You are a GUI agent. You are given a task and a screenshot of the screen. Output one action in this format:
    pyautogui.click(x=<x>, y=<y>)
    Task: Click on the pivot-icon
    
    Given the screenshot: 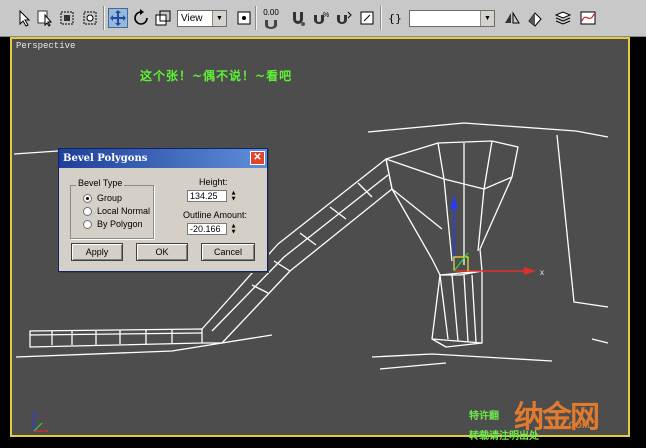 What is the action you would take?
    pyautogui.click(x=244, y=18)
    